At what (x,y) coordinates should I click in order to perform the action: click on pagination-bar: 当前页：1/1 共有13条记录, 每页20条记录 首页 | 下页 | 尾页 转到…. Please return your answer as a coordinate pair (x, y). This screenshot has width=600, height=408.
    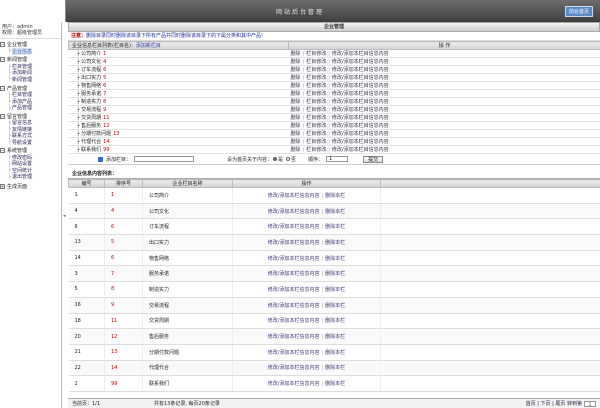
    Looking at the image, I should click on (334, 403).